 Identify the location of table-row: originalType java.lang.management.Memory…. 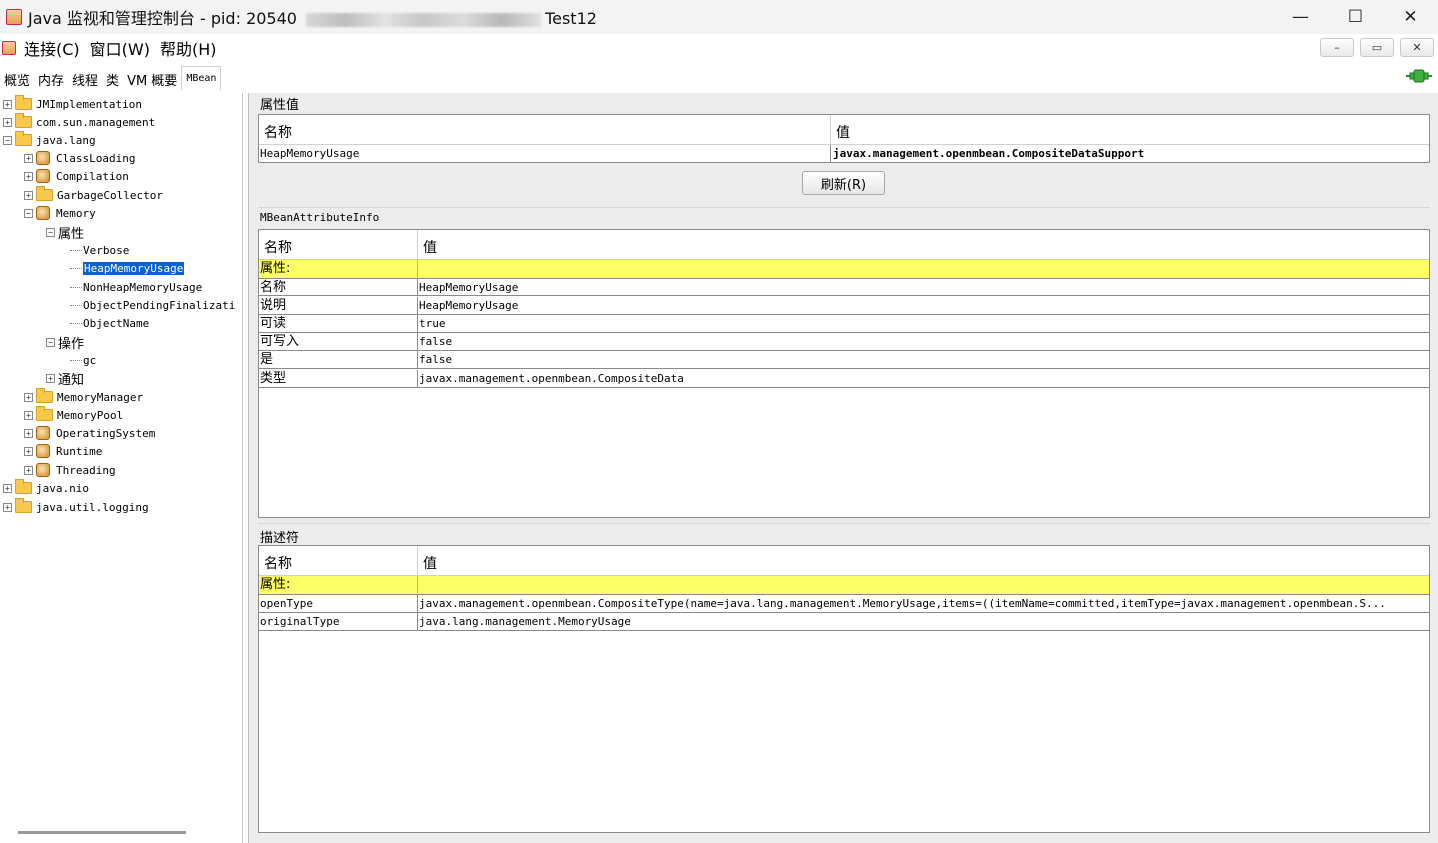
(844, 622).